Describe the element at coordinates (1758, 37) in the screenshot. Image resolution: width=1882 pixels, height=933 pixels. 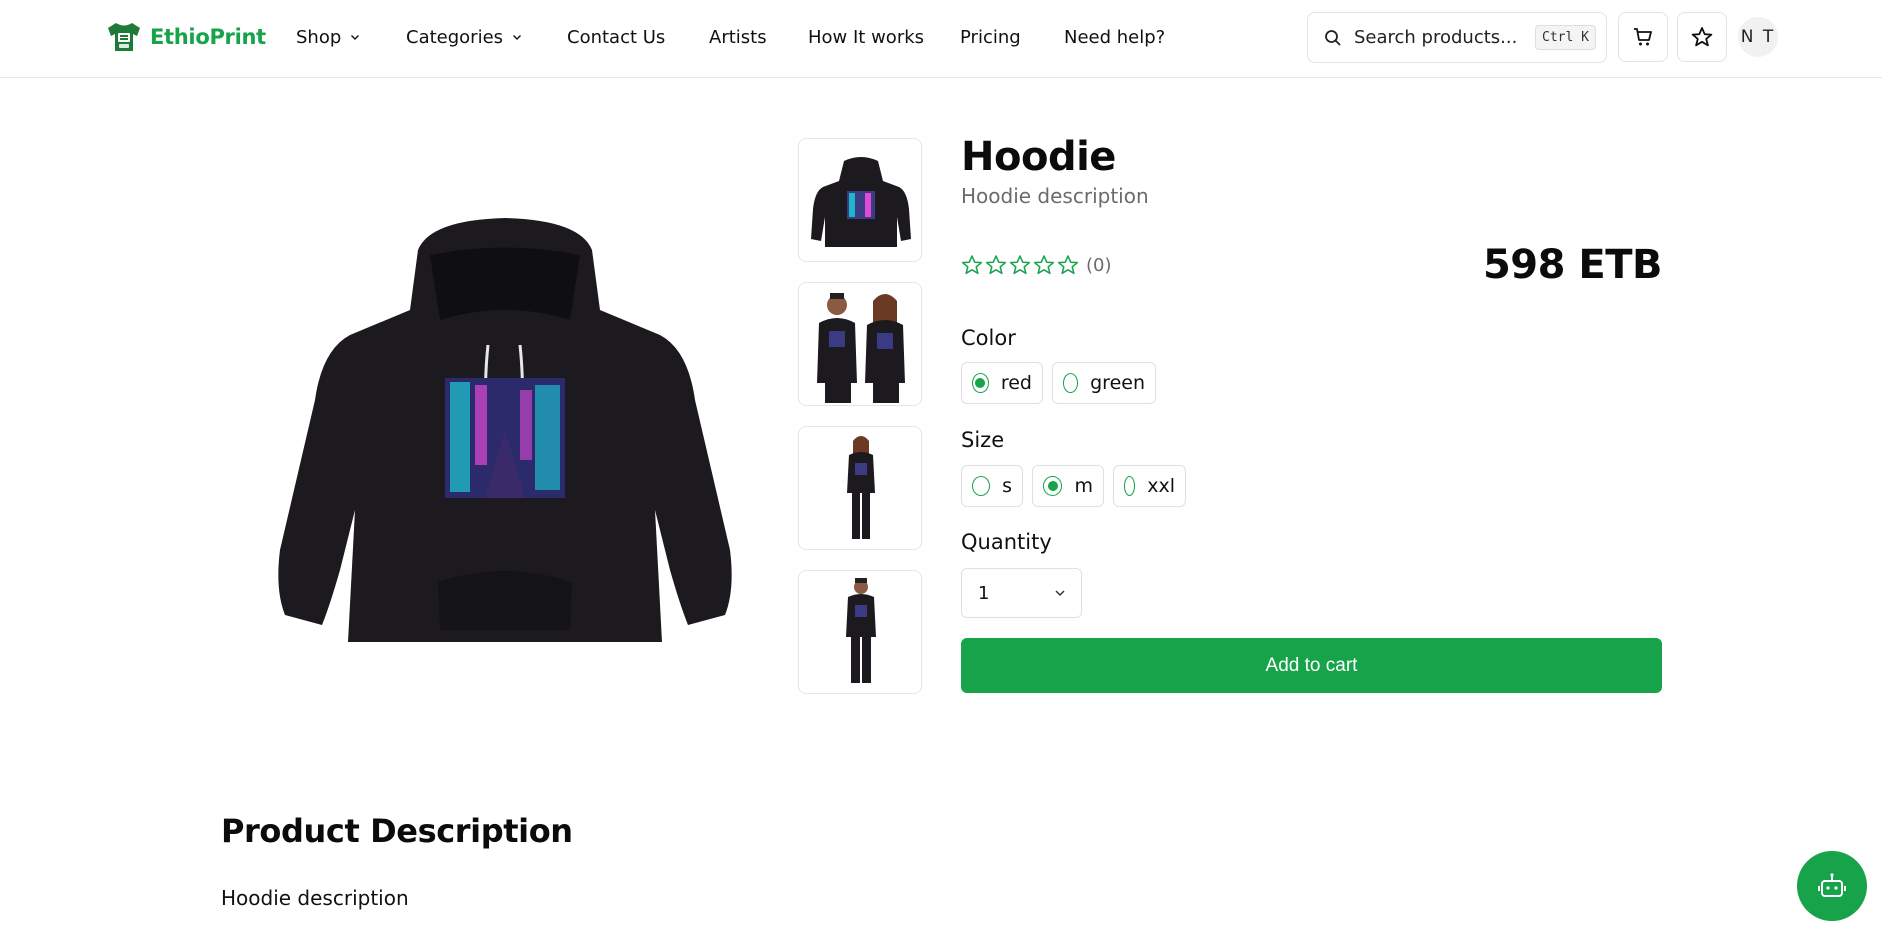
I see `user-avatar: N T` at that location.